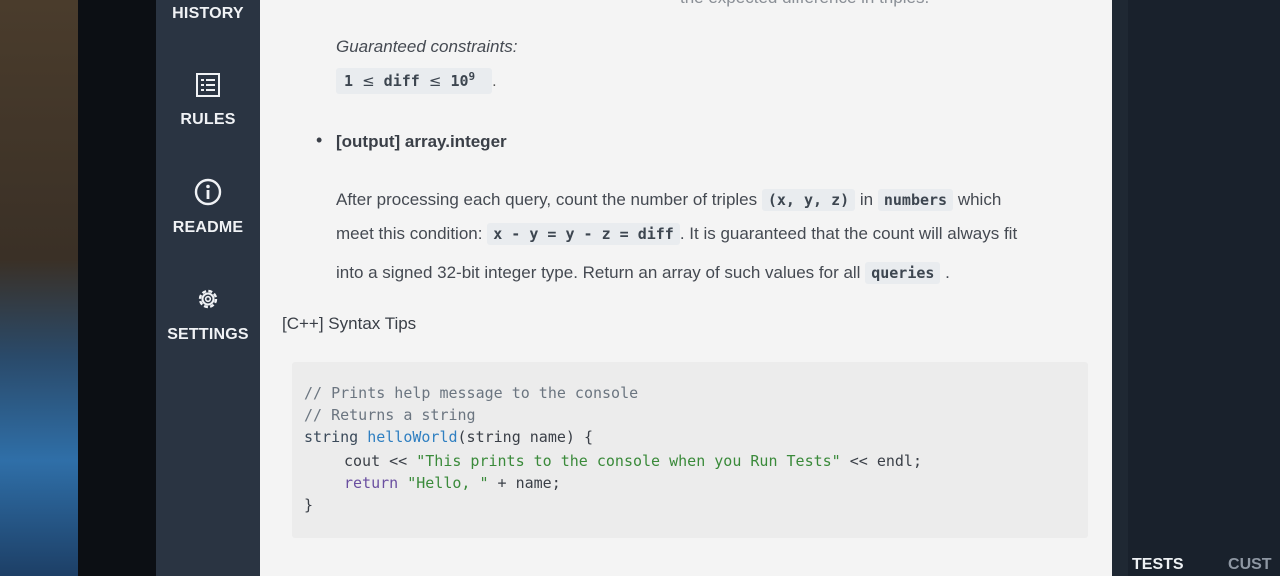  I want to click on constraint-expression: 1 ≤ diff ≤ 109 ., so click(416, 81).